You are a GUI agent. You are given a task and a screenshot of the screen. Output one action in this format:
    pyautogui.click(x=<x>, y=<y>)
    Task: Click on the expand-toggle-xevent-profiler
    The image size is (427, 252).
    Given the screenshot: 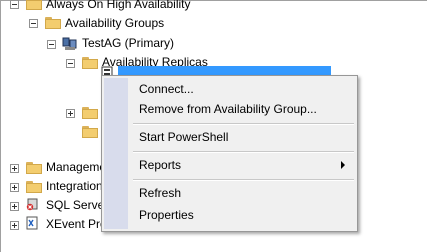 What is the action you would take?
    pyautogui.click(x=14, y=225)
    